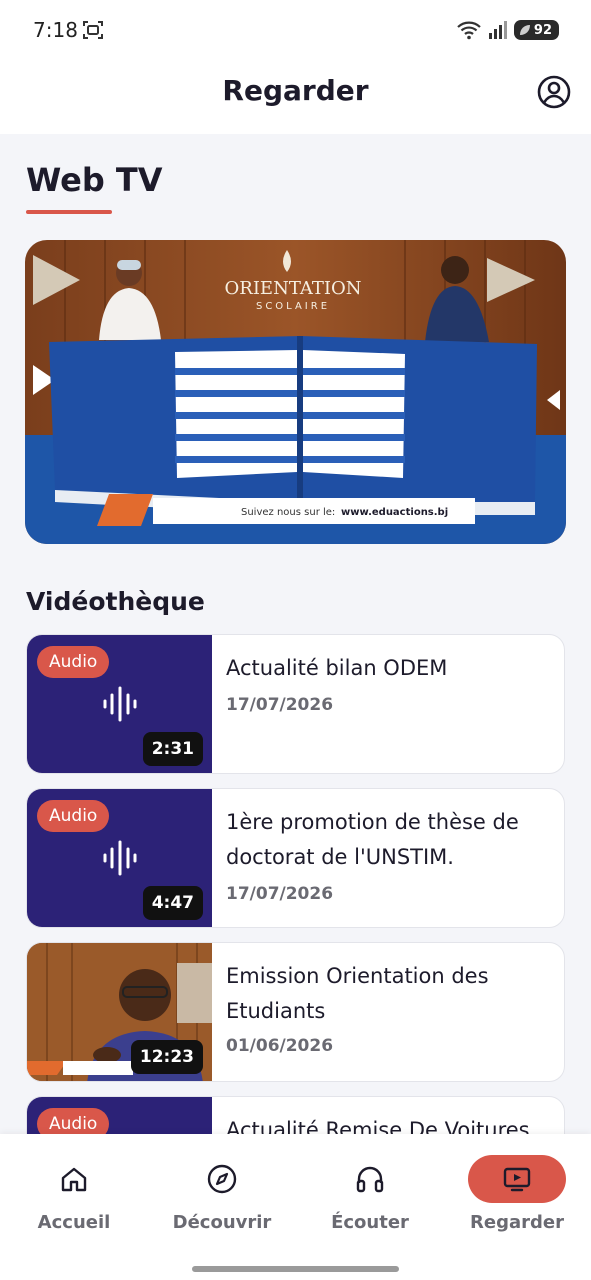 Image resolution: width=591 pixels, height=1280 pixels. I want to click on banner-ticker-url: www.eduactions.bj, so click(394, 512).